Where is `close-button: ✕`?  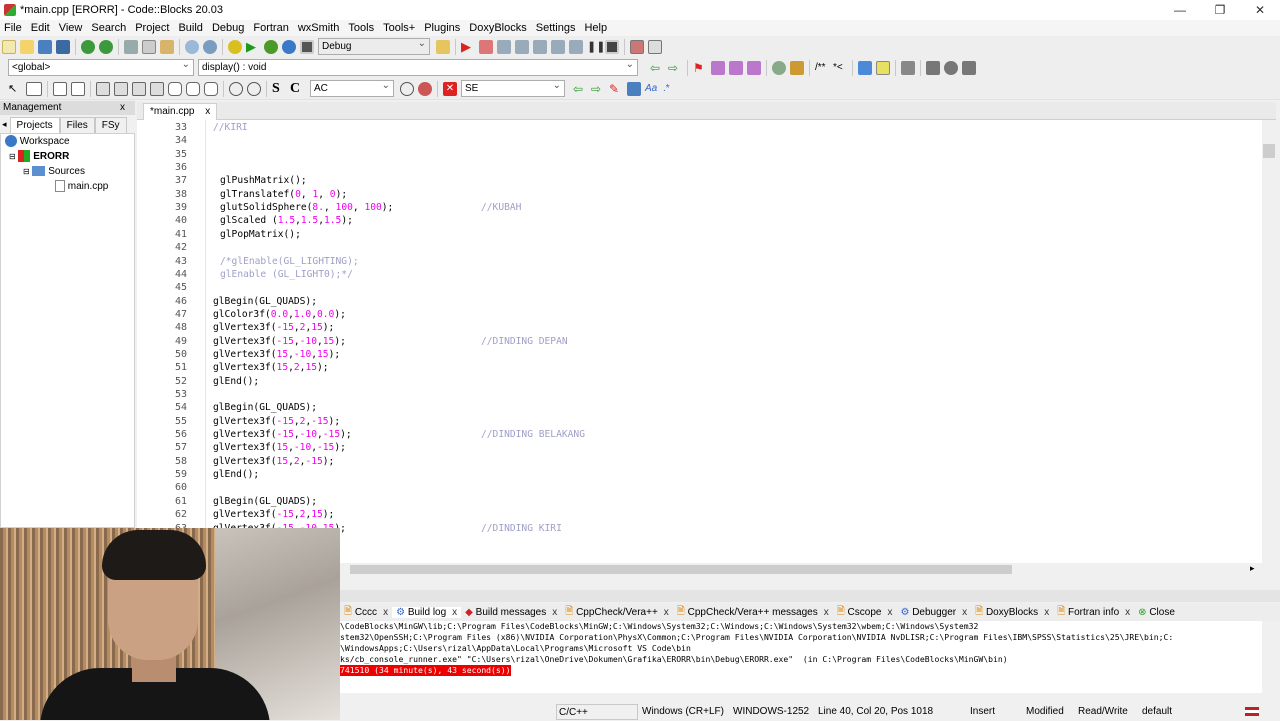 close-button: ✕ is located at coordinates (1260, 10).